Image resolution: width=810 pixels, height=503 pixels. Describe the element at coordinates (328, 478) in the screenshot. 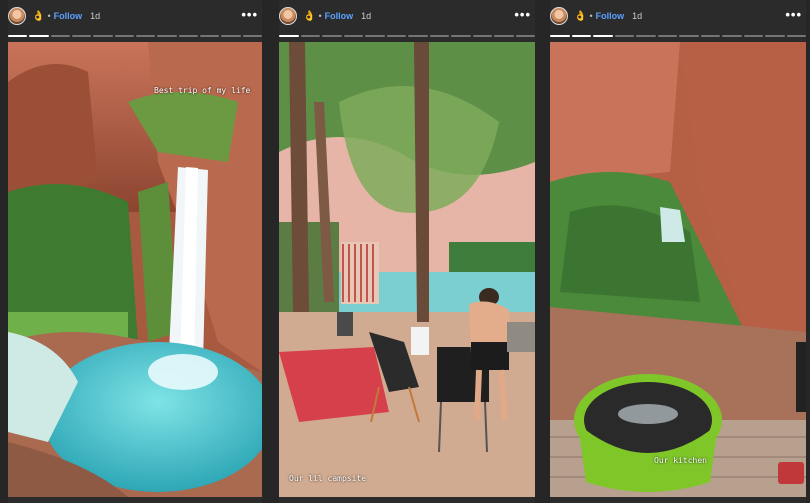

I see `story-caption: Our lil campsite` at that location.